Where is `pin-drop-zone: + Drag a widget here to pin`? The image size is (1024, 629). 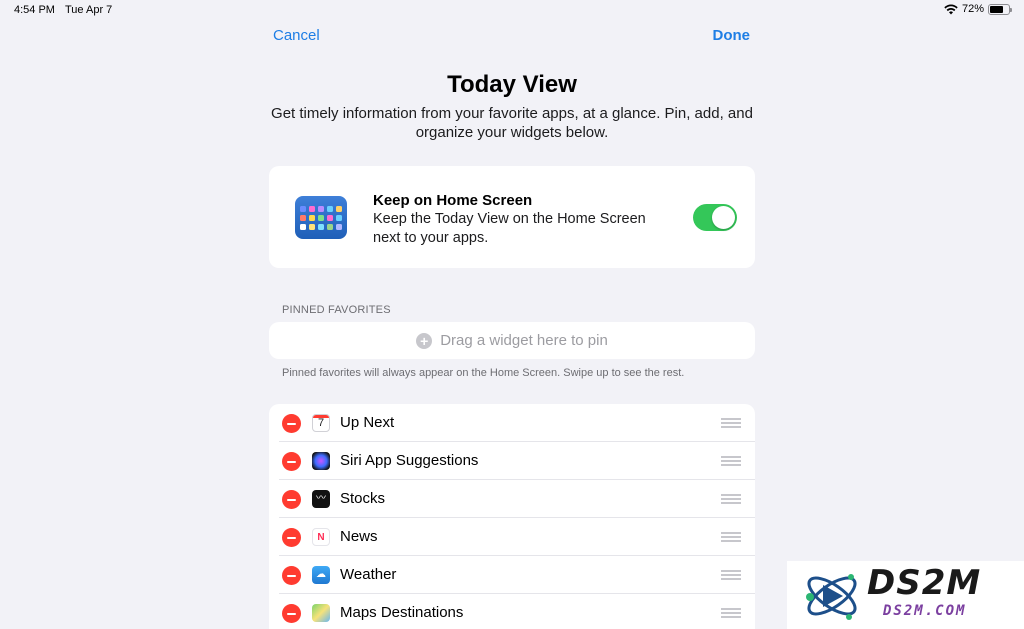 pin-drop-zone: + Drag a widget here to pin is located at coordinates (512, 340).